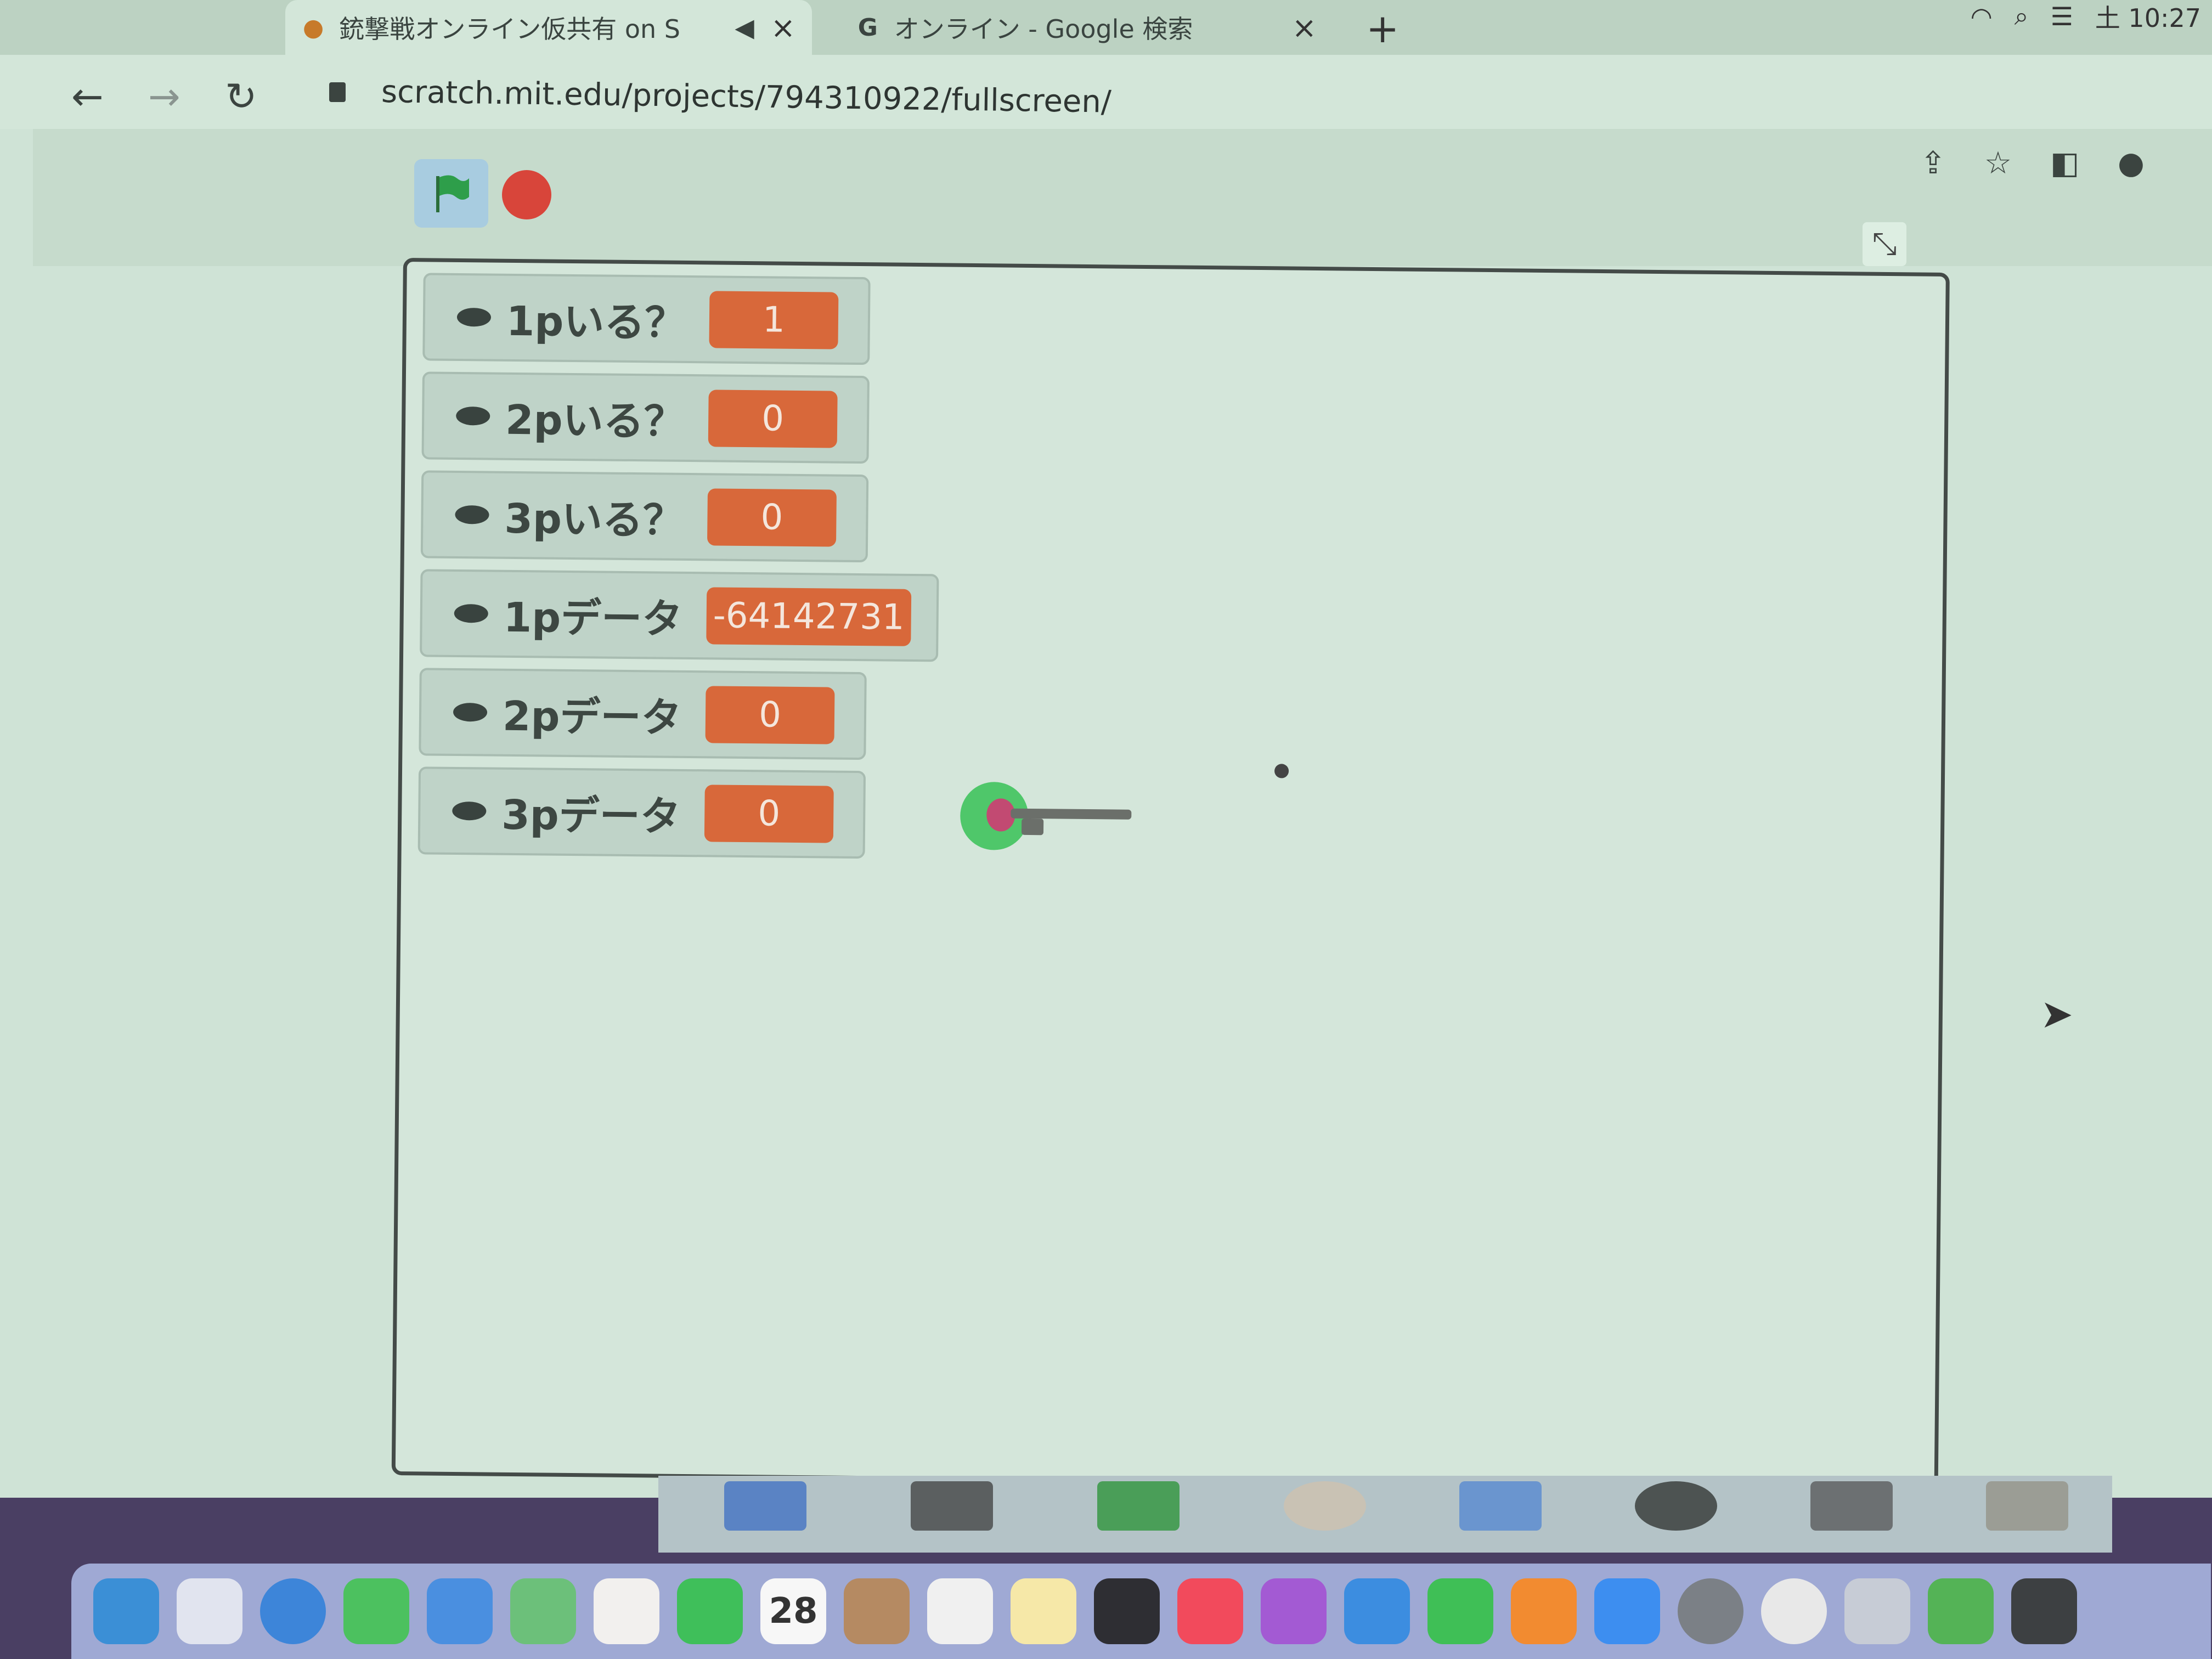  Describe the element at coordinates (164, 96) in the screenshot. I see `forward-arrow-icon: →` at that location.